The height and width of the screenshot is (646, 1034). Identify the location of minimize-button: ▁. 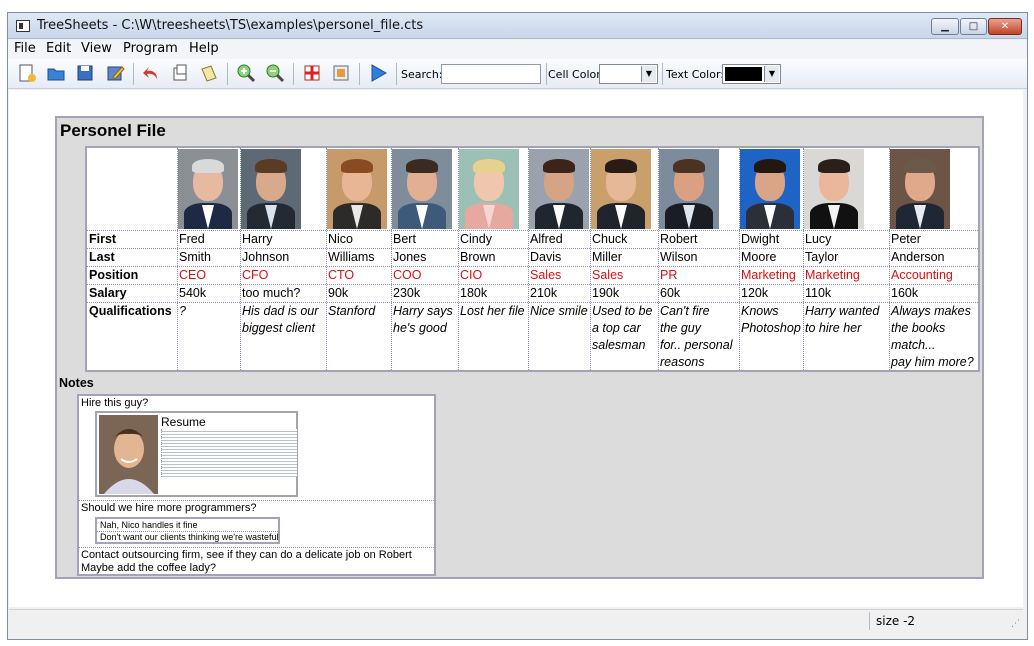
(945, 26).